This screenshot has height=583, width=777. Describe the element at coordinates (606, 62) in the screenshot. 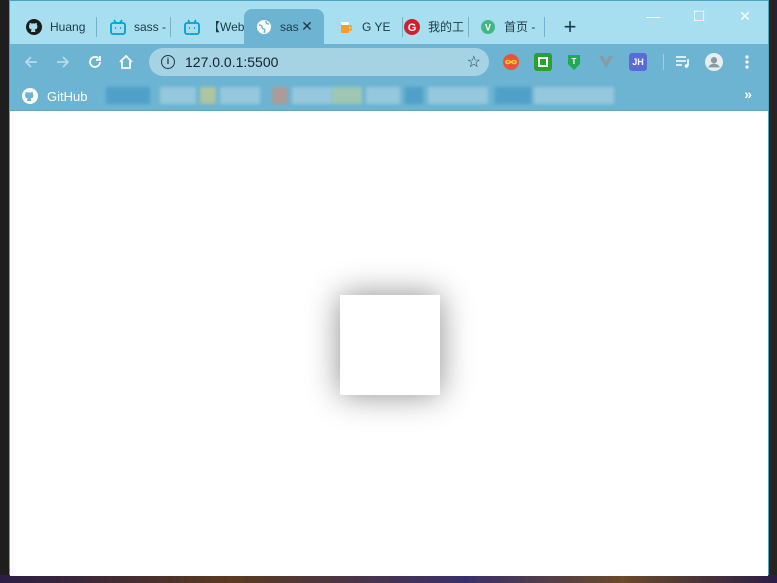

I see `vue-devtools-icon` at that location.